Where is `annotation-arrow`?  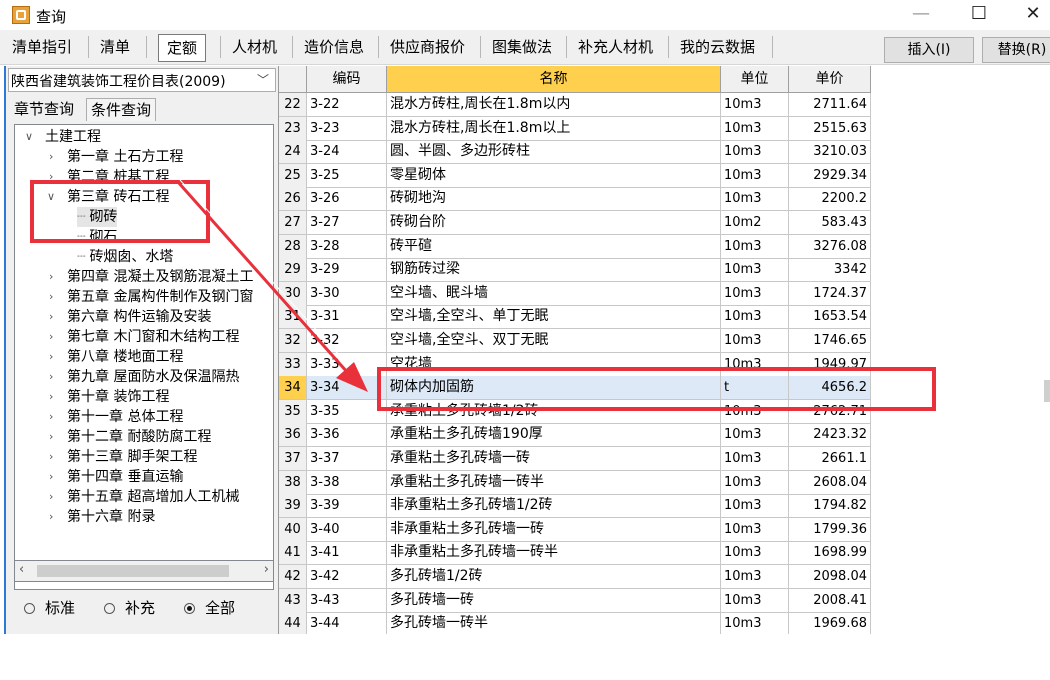 annotation-arrow is located at coordinates (272, 285).